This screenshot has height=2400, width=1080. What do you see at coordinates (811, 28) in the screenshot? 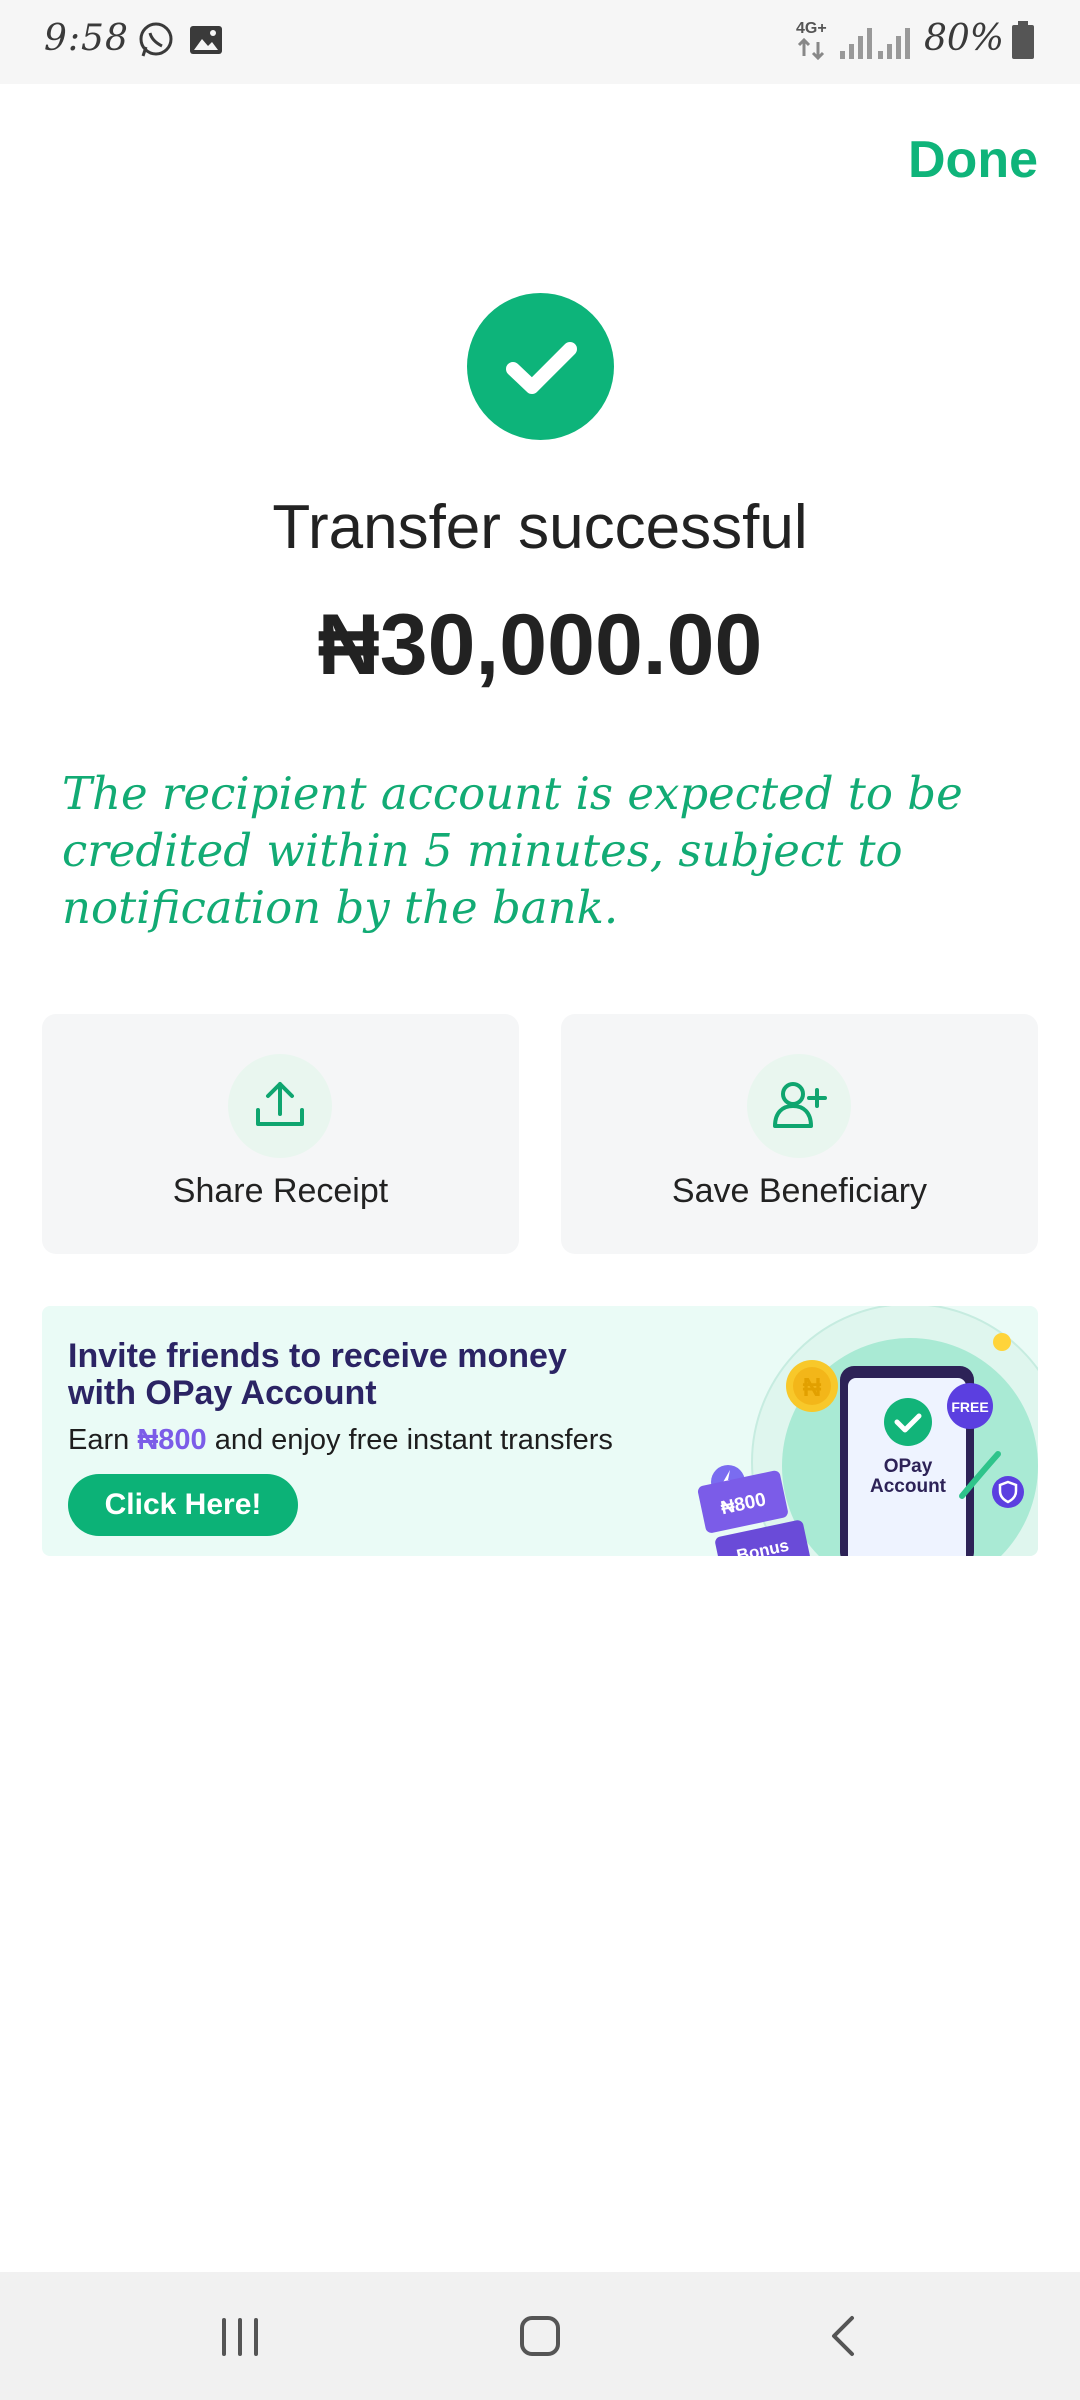
I see `network-type: 4G+` at bounding box center [811, 28].